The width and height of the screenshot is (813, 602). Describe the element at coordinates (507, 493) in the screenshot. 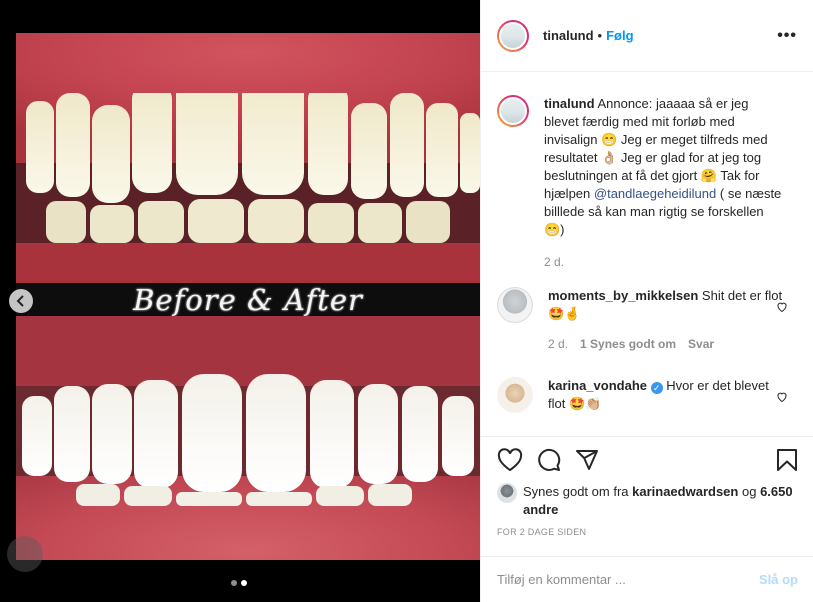

I see `liker-avatar` at that location.